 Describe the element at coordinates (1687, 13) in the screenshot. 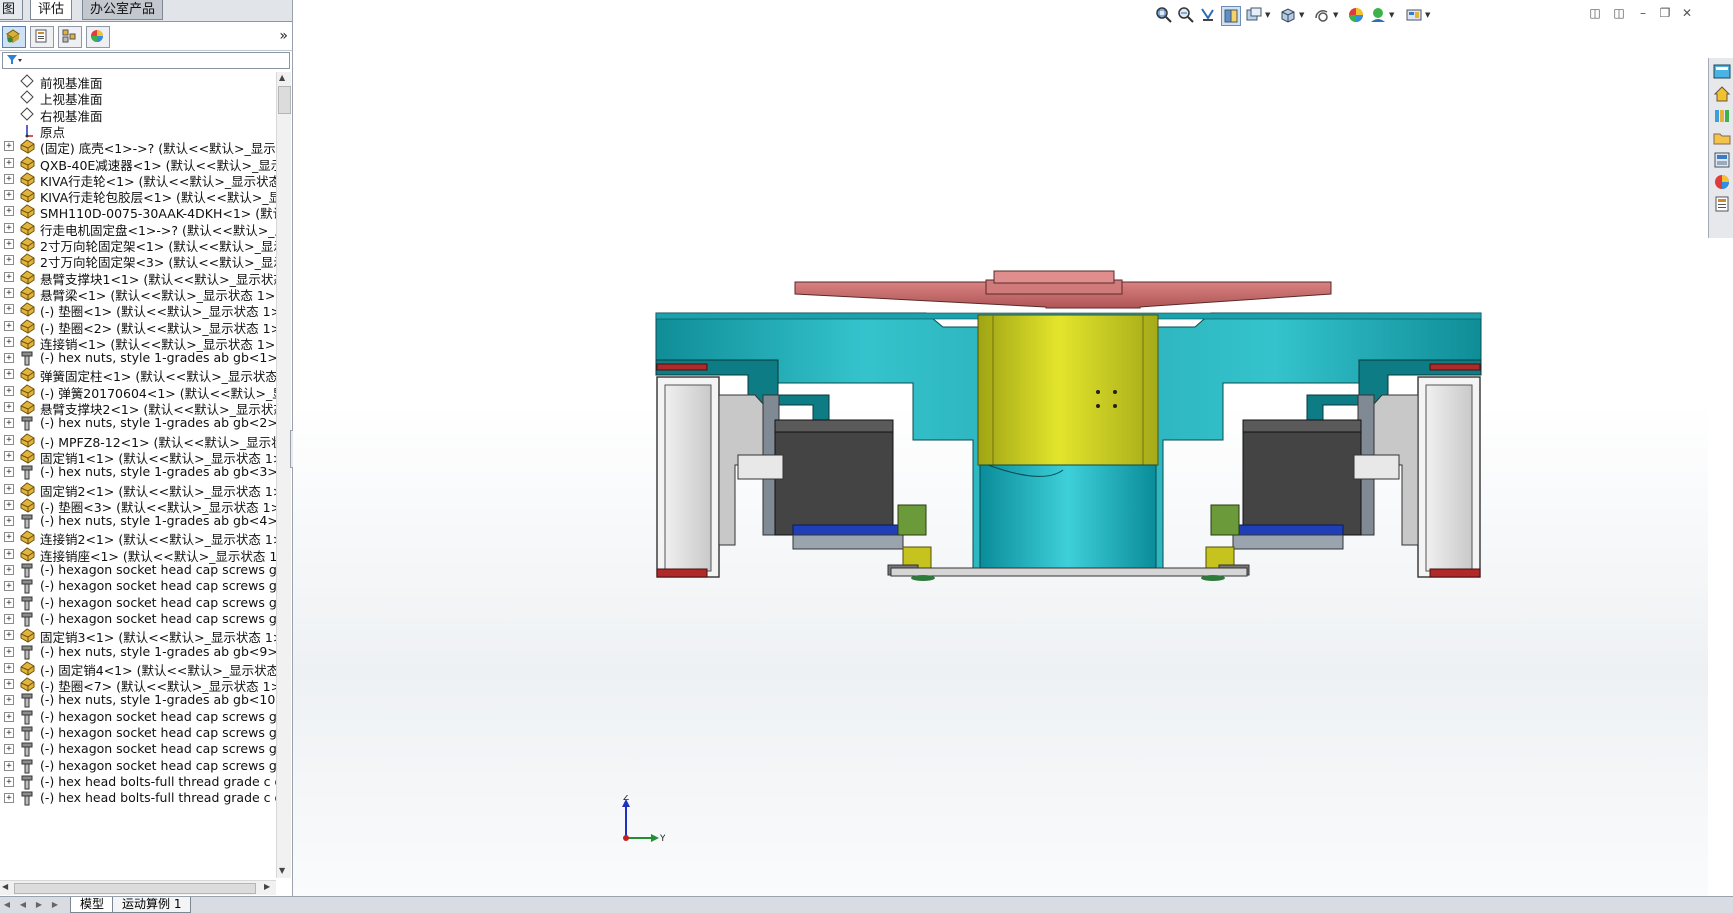

I see `close-icon: ✕` at that location.